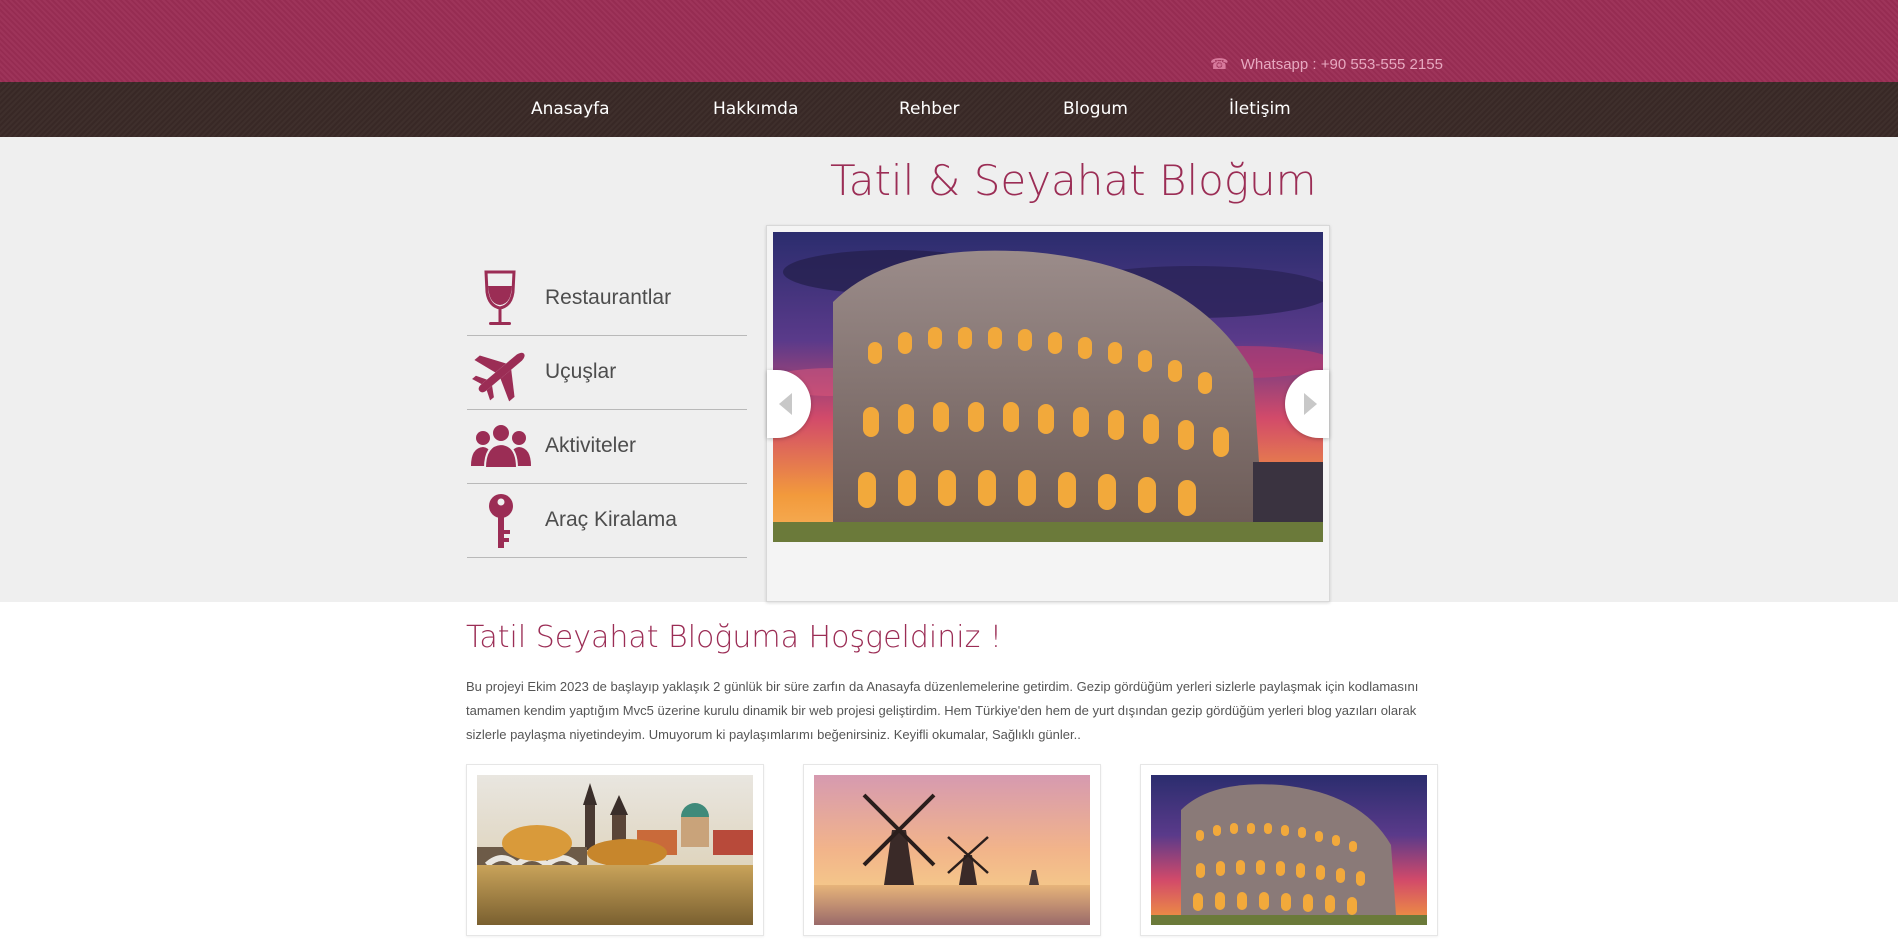 The image size is (1898, 950). I want to click on menu-item-activities: Aktiviteler, so click(607, 447).